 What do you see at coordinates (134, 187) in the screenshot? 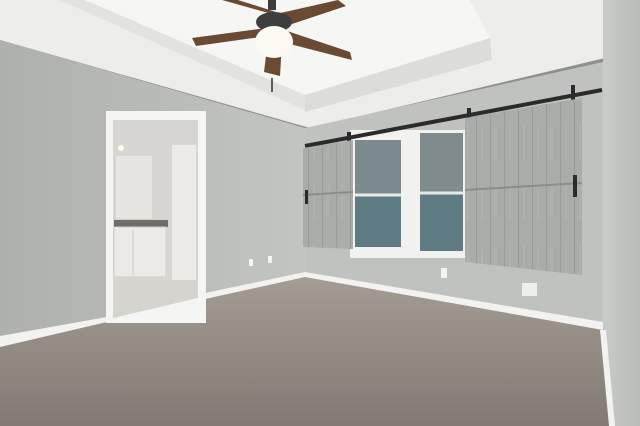
I see `bathroom-mirror` at bounding box center [134, 187].